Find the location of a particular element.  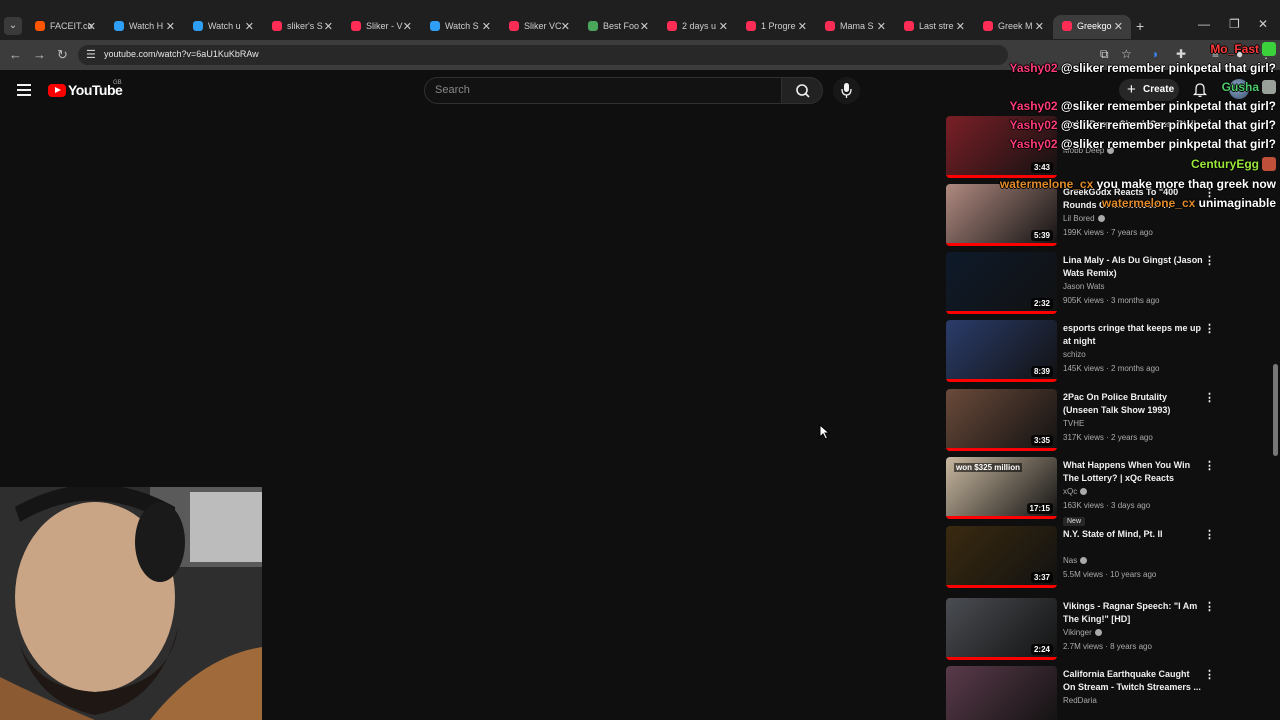

video-thumbnail: 5:39 is located at coordinates (1001, 215).